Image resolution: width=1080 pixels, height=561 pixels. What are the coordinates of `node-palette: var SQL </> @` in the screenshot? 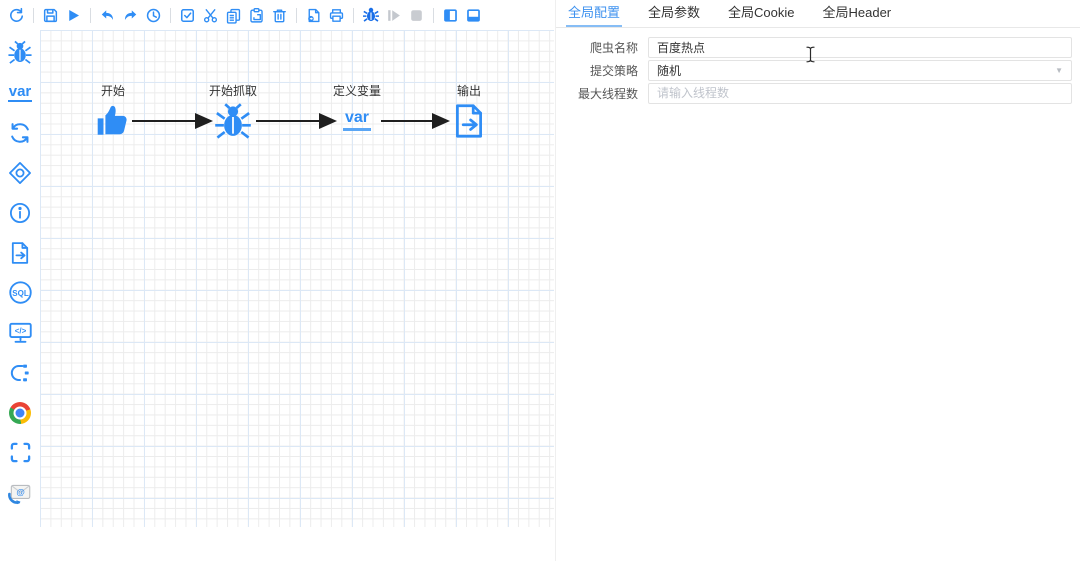 It's located at (20, 278).